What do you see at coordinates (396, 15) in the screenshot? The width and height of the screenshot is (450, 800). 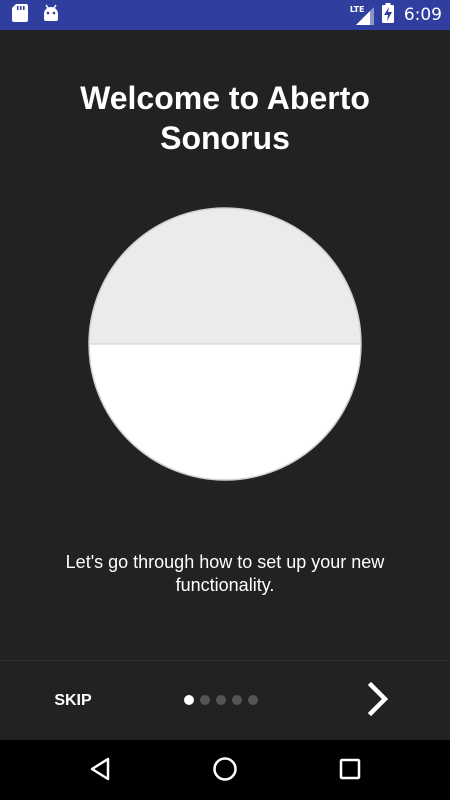 I see `status-system: LTE 6:09` at bounding box center [396, 15].